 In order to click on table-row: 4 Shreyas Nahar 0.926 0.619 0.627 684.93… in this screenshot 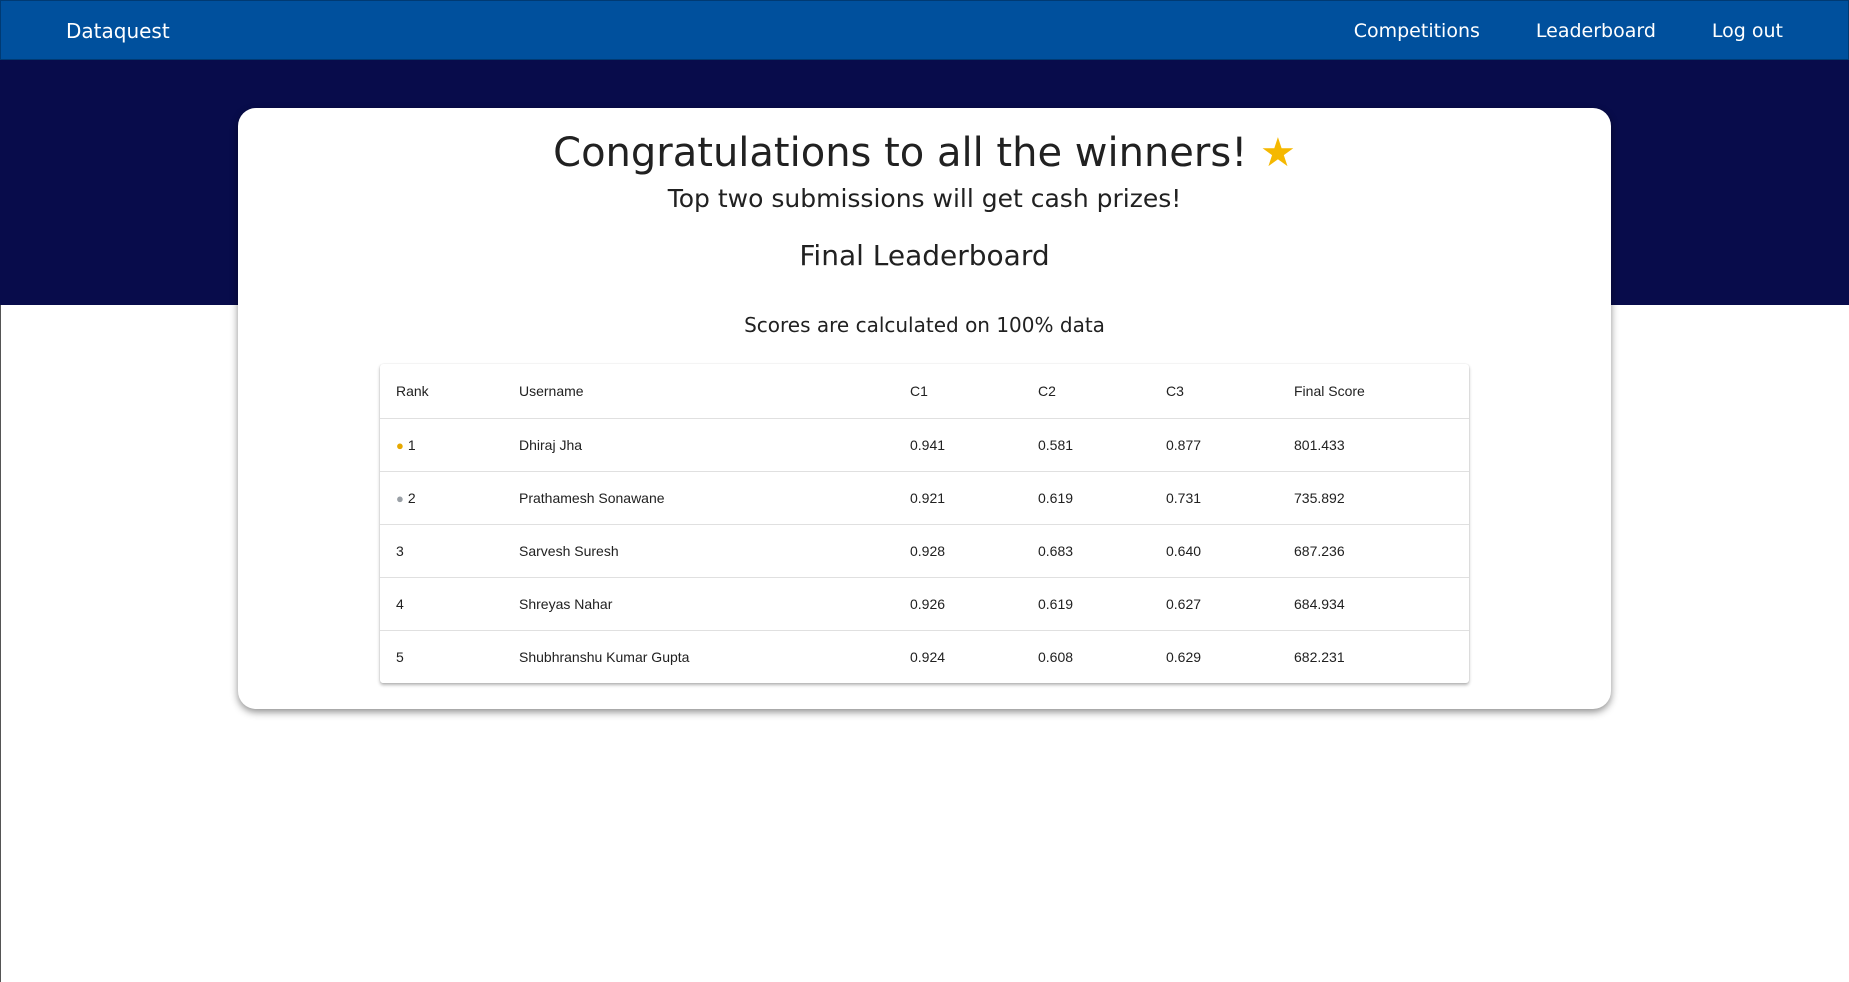, I will do `click(924, 604)`.